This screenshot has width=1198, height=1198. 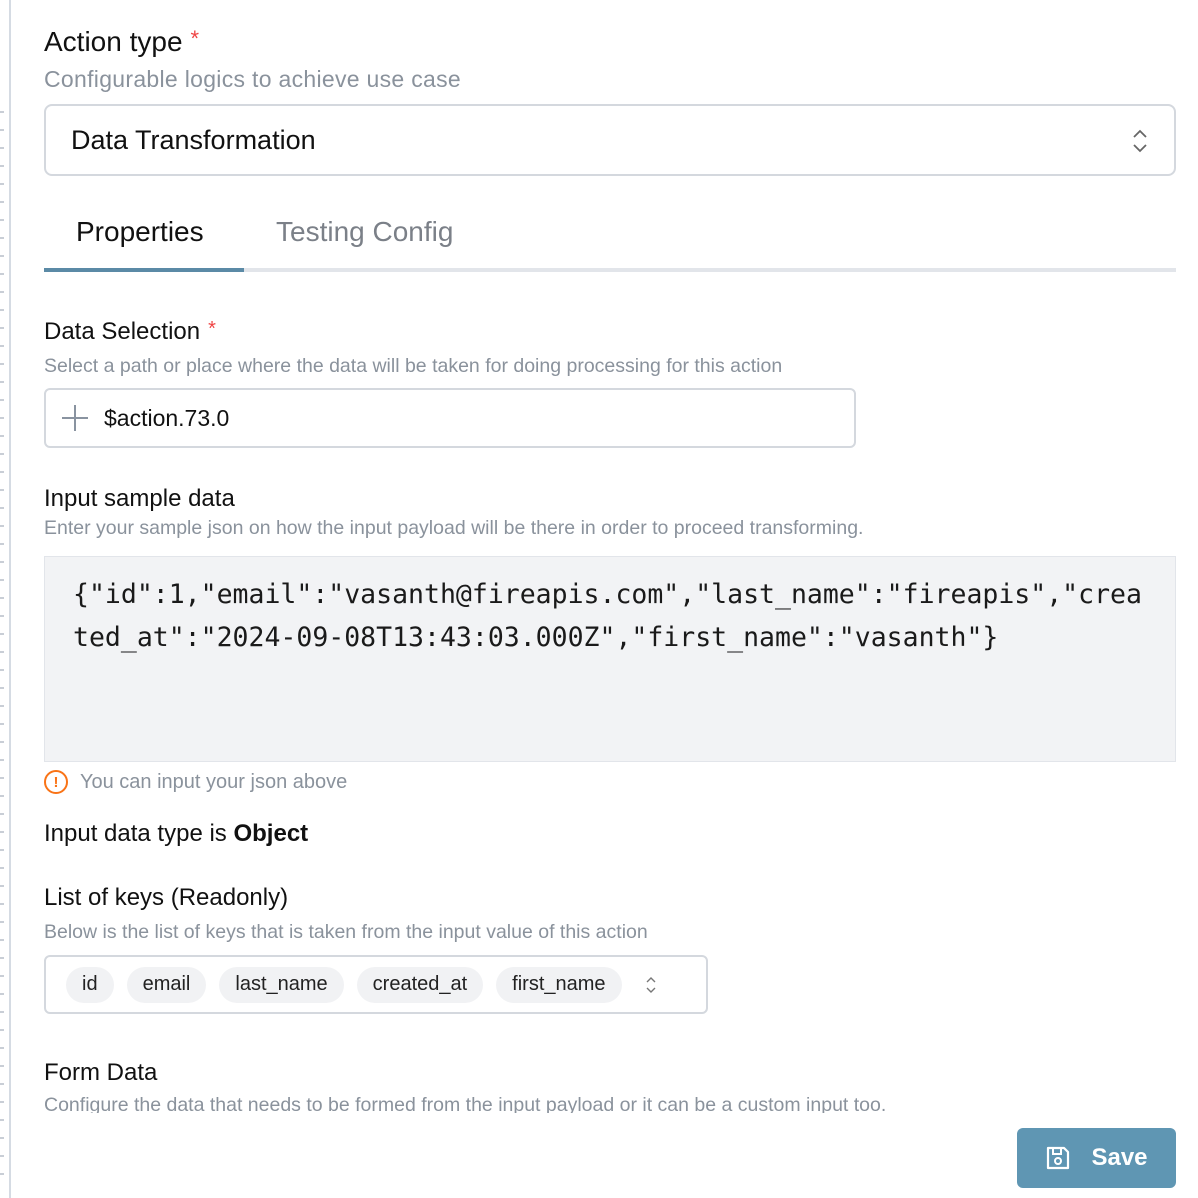 What do you see at coordinates (167, 417) in the screenshot?
I see `data-selection-value: $action.73.0` at bounding box center [167, 417].